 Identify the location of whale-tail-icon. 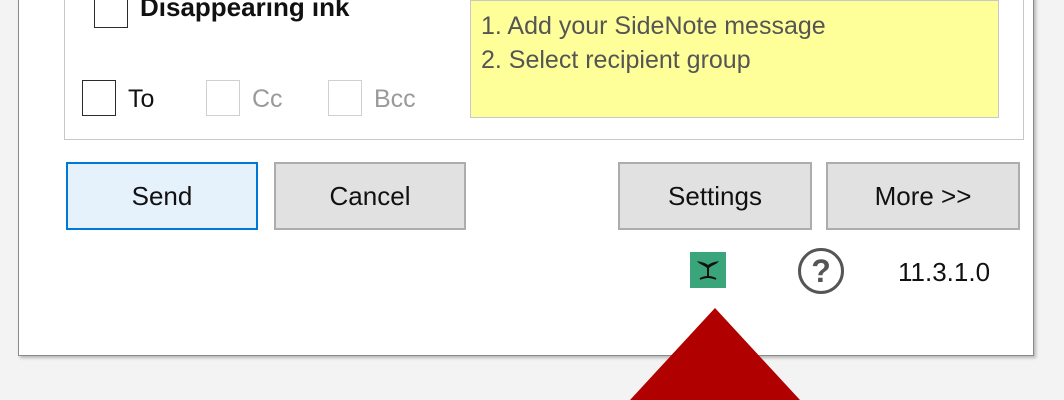
(708, 270).